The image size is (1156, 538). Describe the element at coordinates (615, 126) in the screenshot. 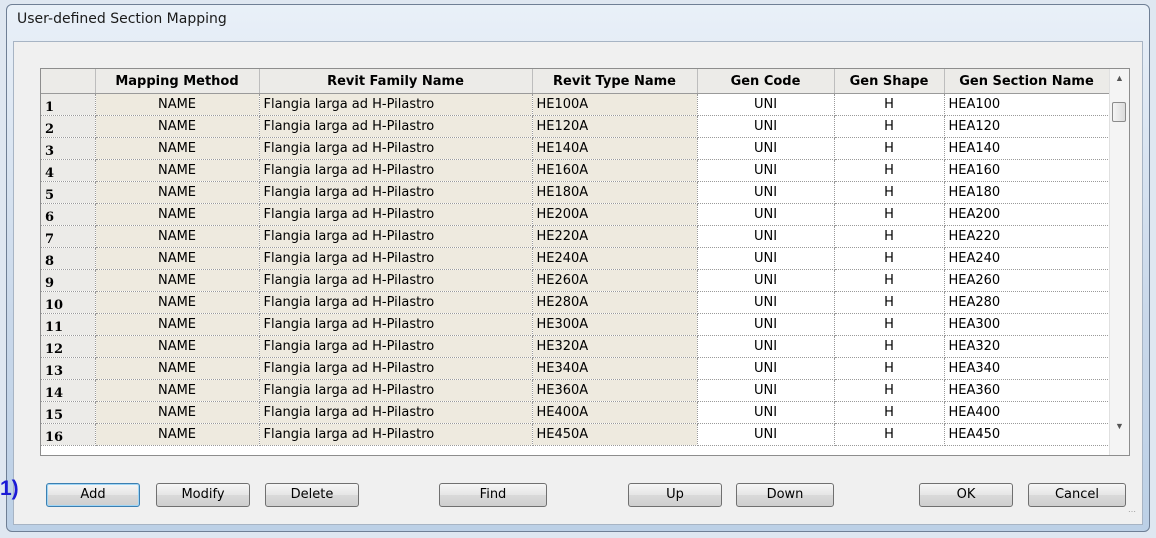

I see `cell-revit-type-name: HE120A` at that location.